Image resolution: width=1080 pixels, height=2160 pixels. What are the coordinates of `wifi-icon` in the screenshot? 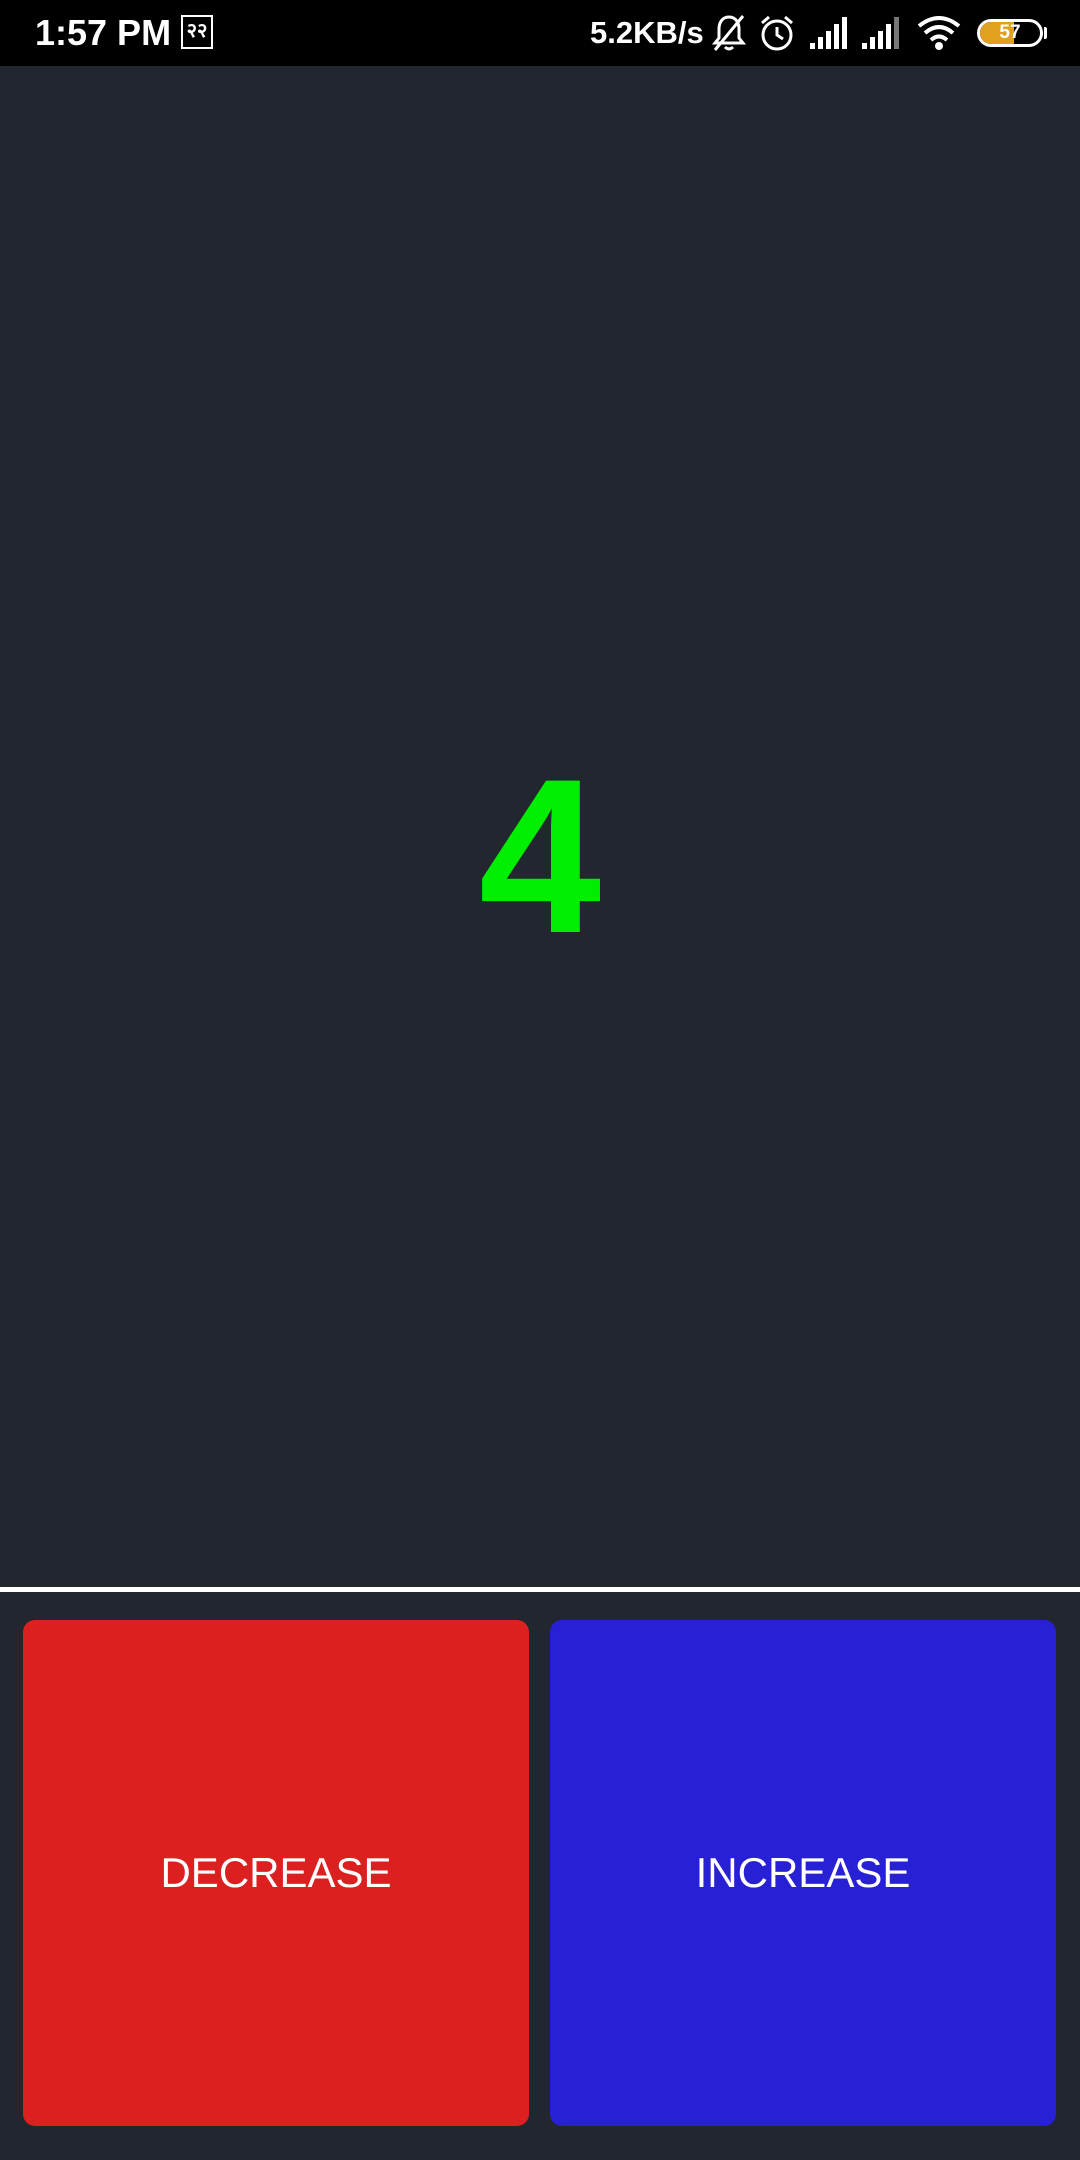 It's located at (939, 33).